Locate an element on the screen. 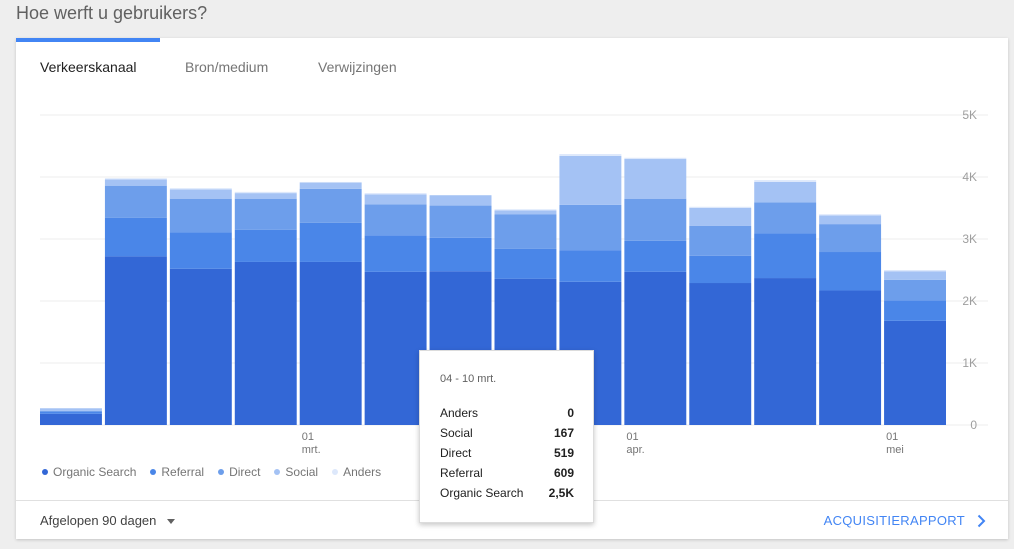 The image size is (1014, 549). tooltip-value: 2,5K is located at coordinates (561, 493).